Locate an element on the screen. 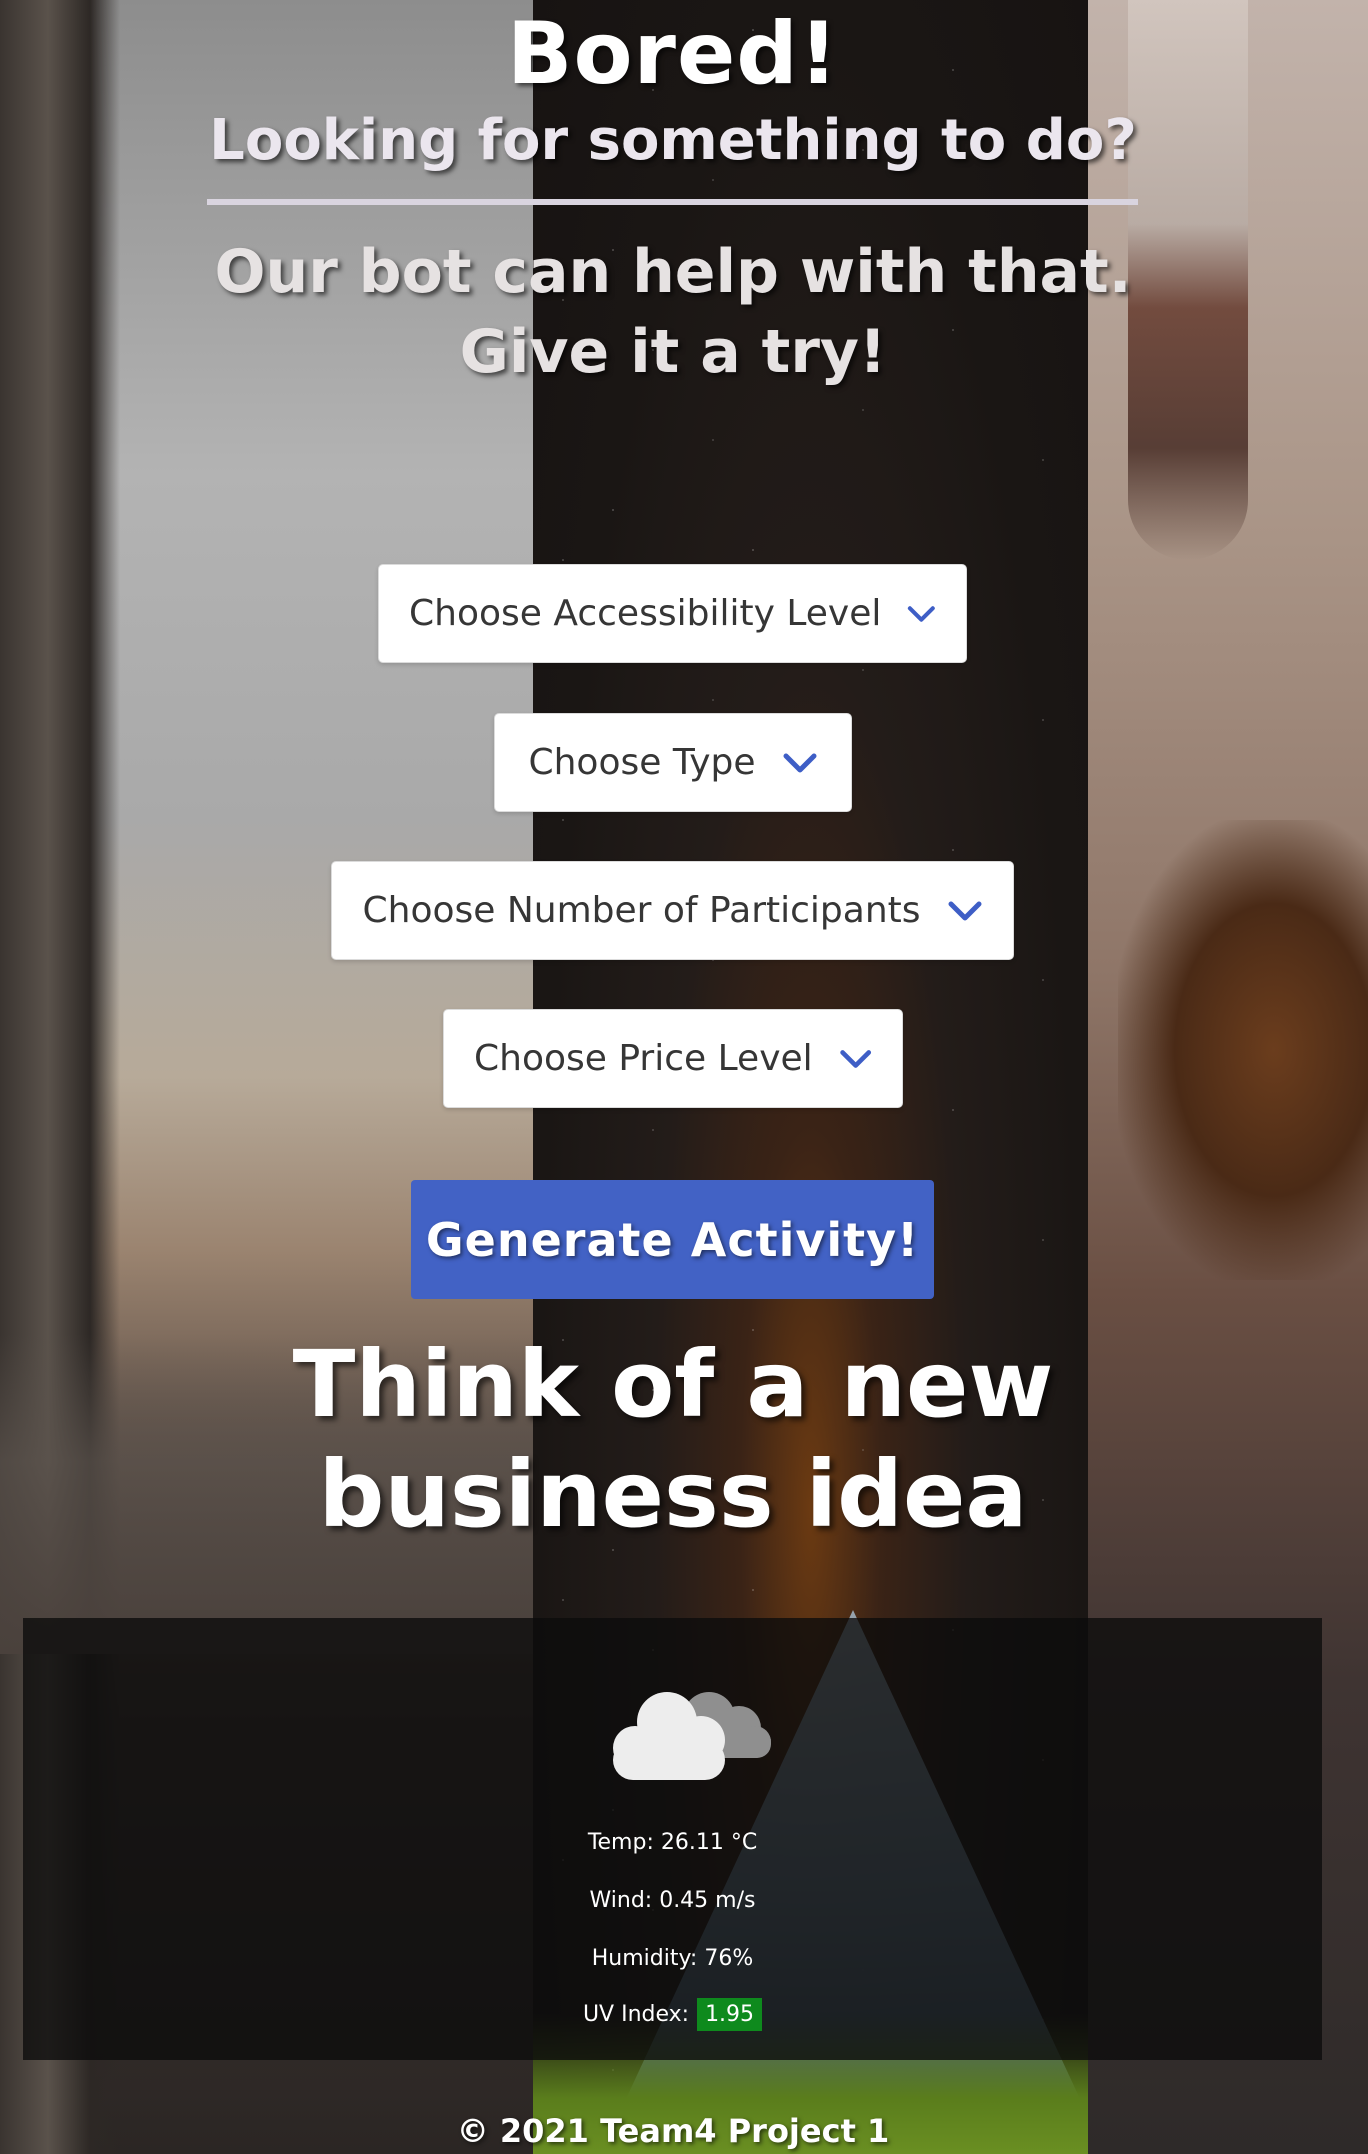 This screenshot has height=2154, width=1368. accessibility-level-select: Choose Accessibility Level is located at coordinates (672, 613).